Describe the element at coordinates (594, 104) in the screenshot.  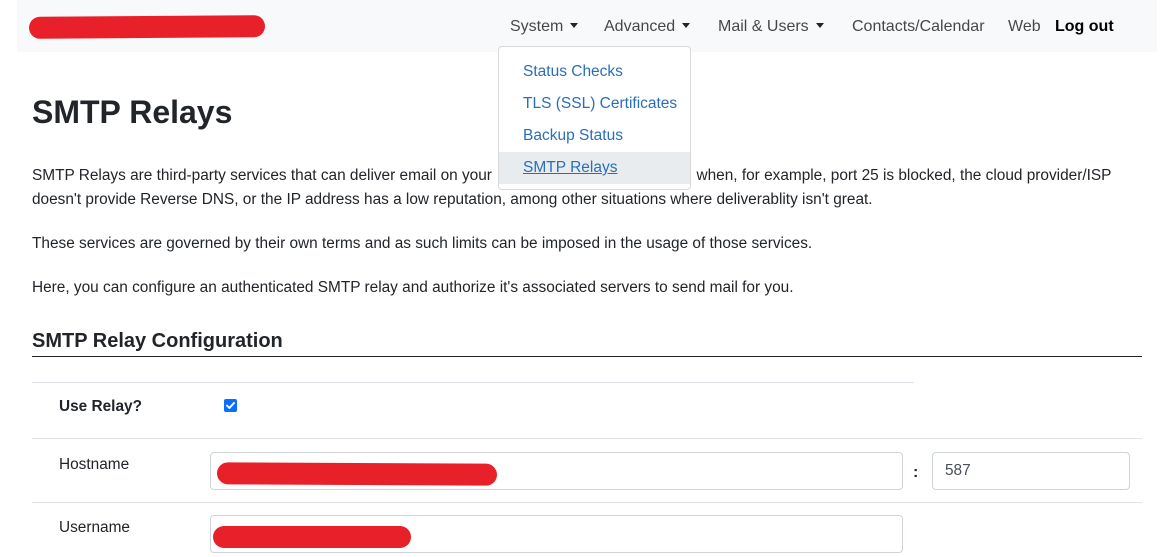
I see `dropdown-item-tls-certificates: TLS (SSL) Certificates` at that location.